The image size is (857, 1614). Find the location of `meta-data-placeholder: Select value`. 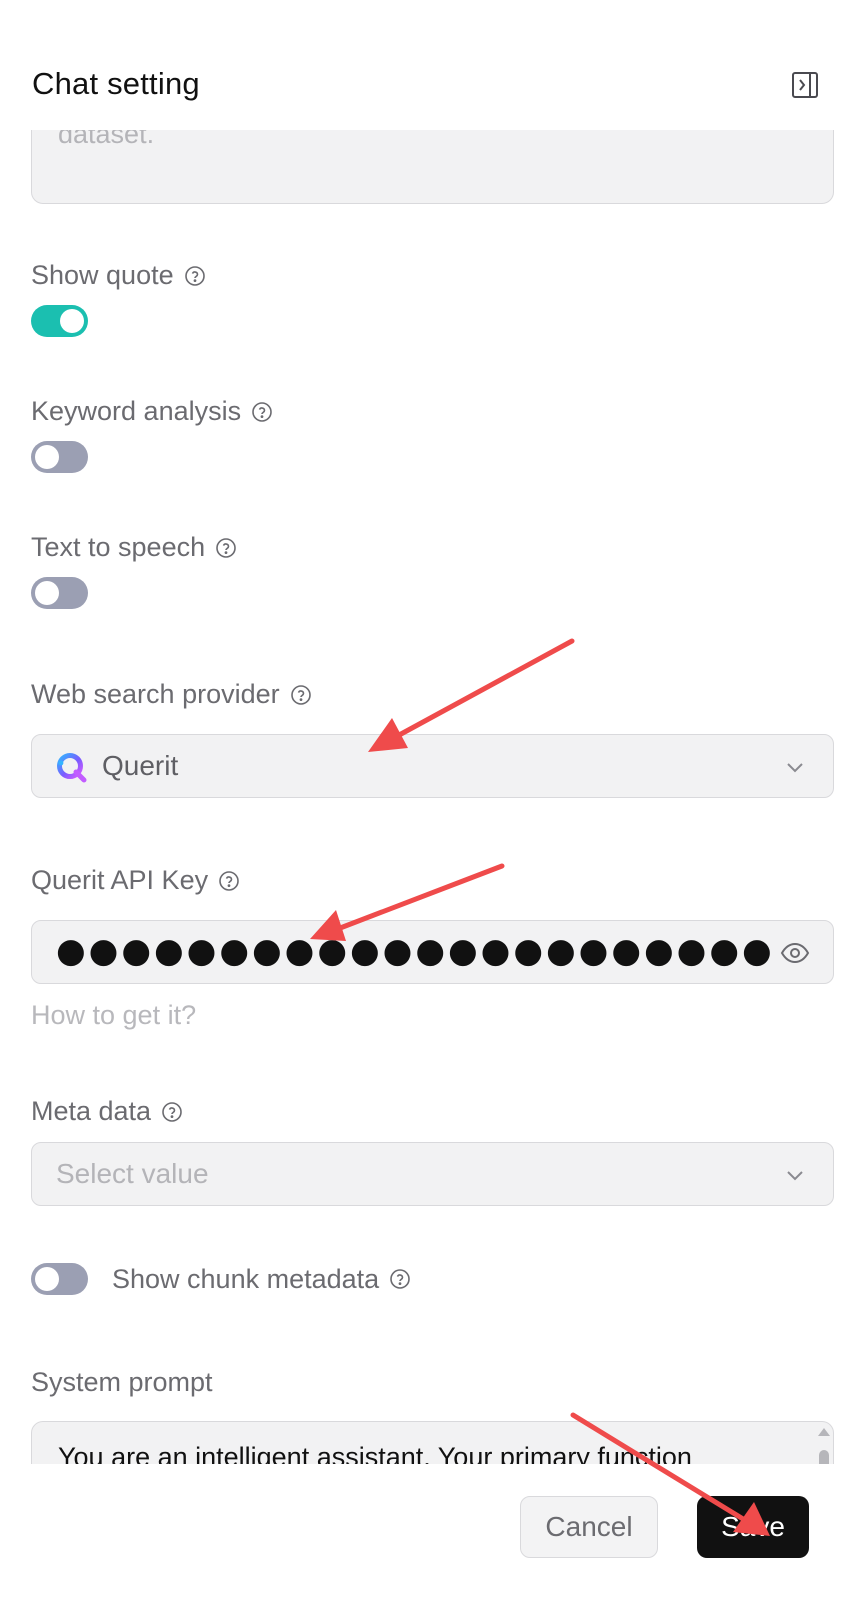

meta-data-placeholder: Select value is located at coordinates (132, 1173).